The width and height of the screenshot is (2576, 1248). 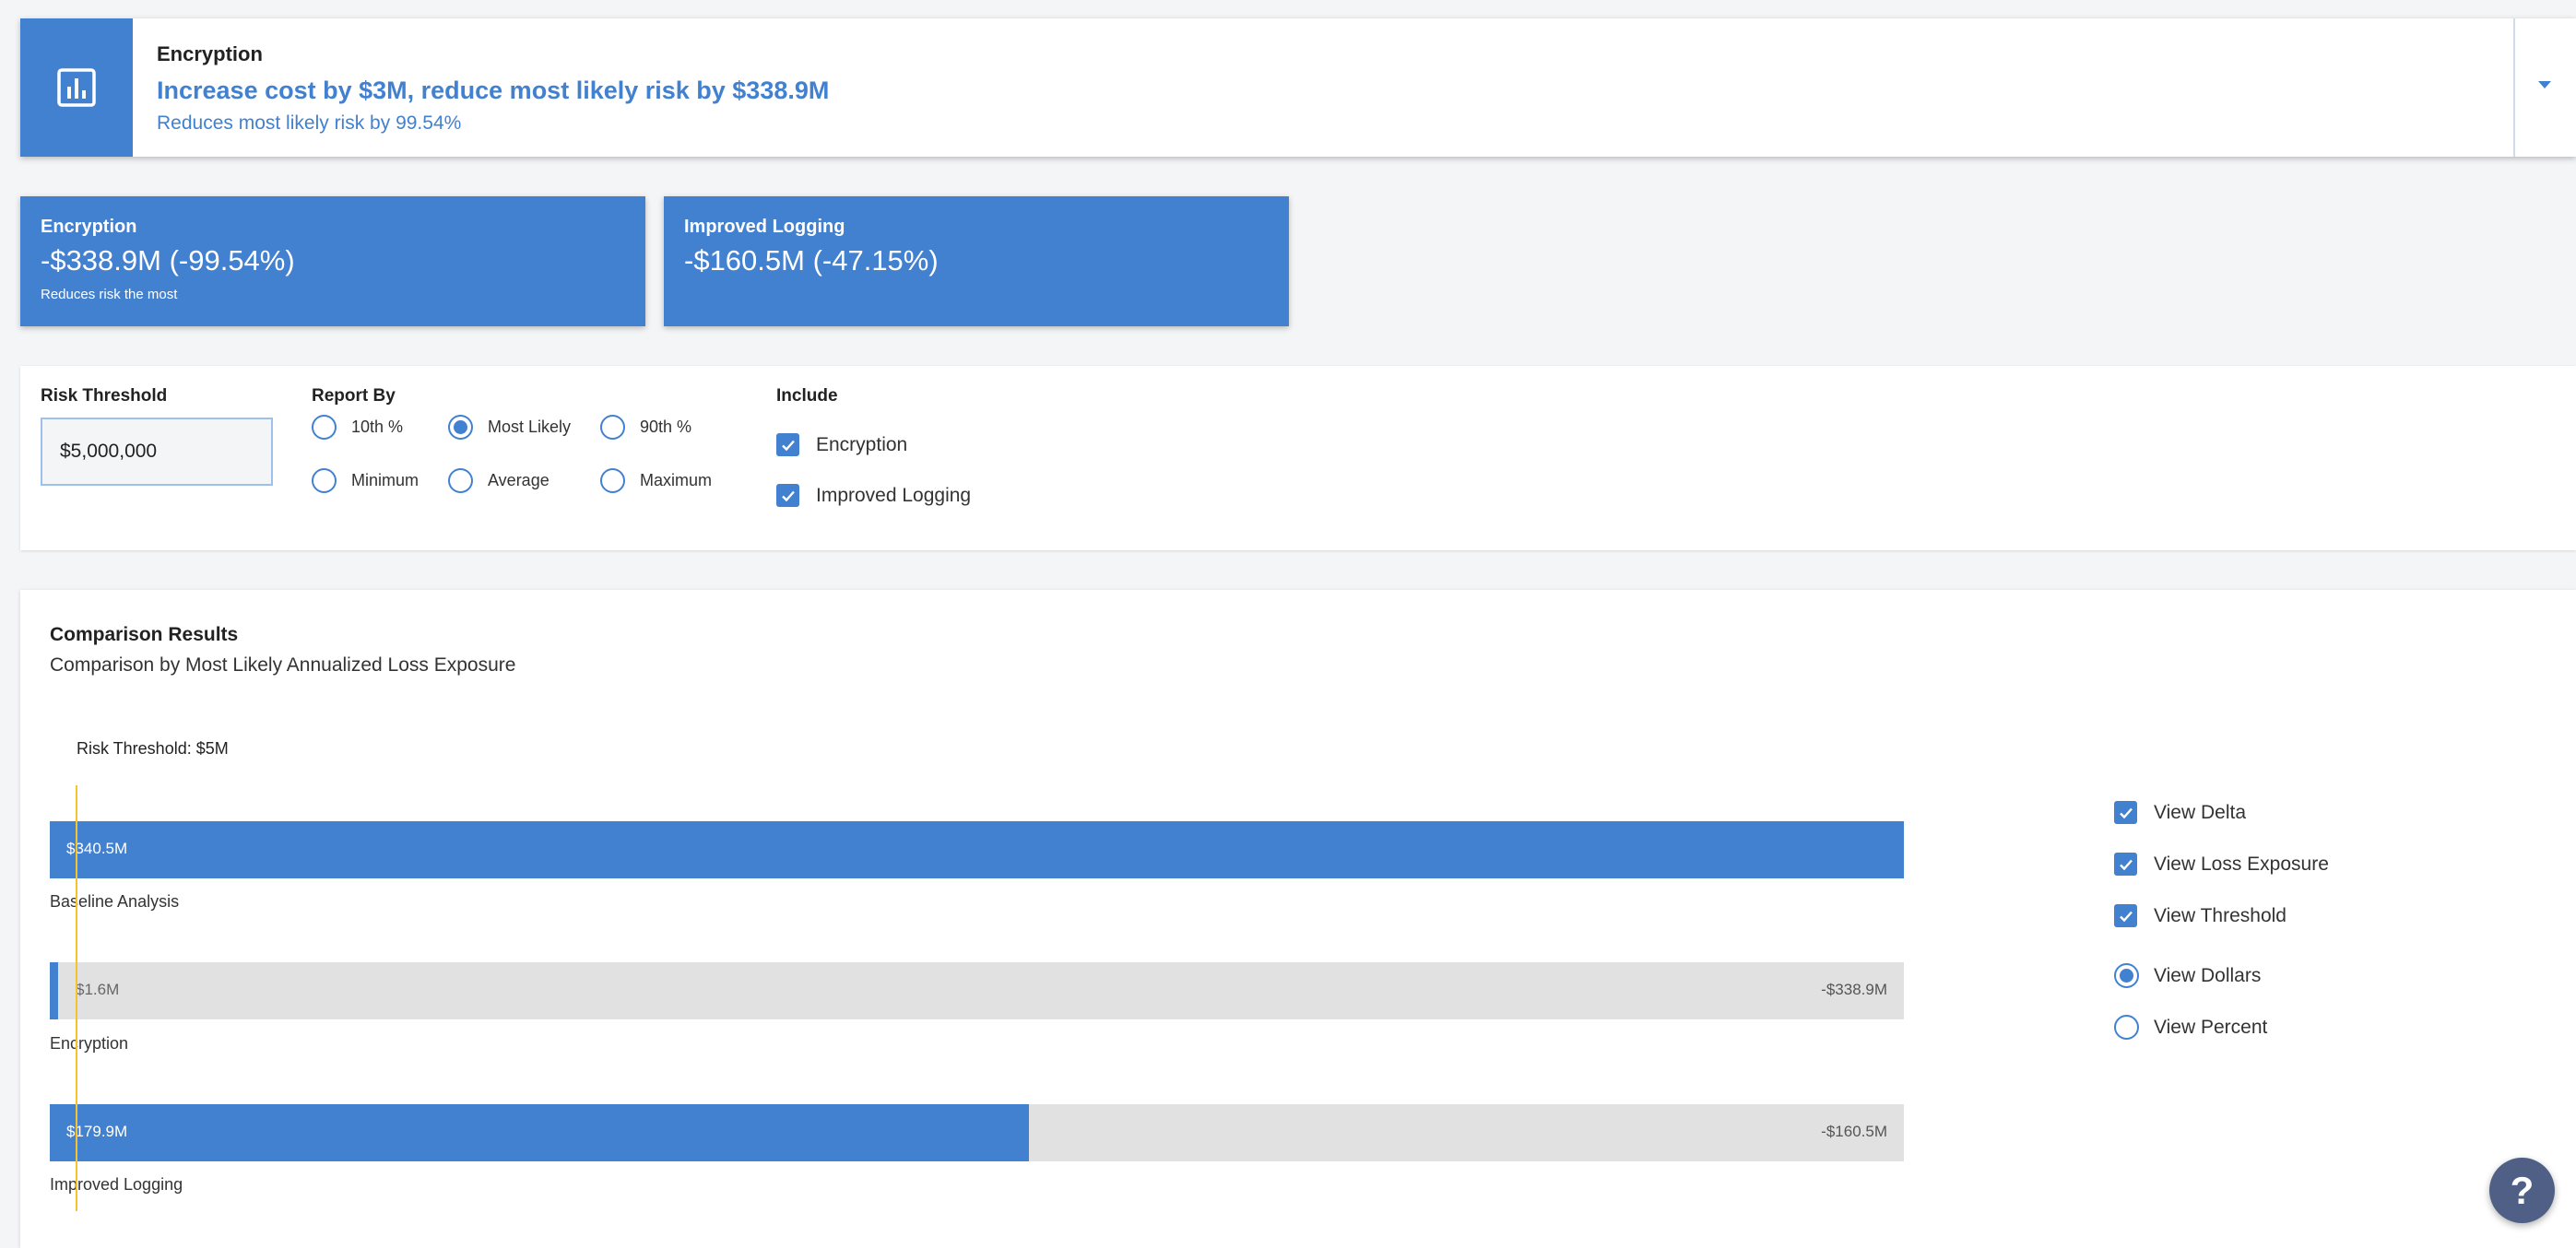 What do you see at coordinates (862, 444) in the screenshot?
I see `checkbox-label: Encryption` at bounding box center [862, 444].